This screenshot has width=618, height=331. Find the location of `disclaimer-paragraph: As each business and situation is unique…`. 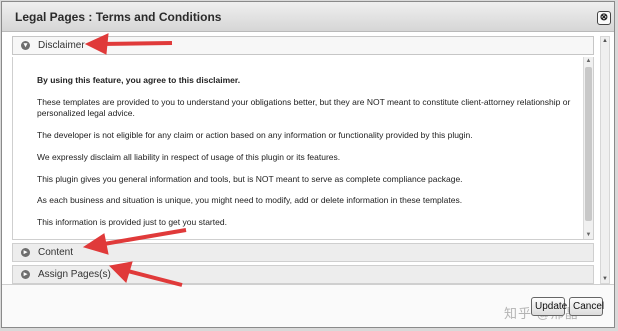

disclaimer-paragraph: As each business and situation is unique… is located at coordinates (250, 200).